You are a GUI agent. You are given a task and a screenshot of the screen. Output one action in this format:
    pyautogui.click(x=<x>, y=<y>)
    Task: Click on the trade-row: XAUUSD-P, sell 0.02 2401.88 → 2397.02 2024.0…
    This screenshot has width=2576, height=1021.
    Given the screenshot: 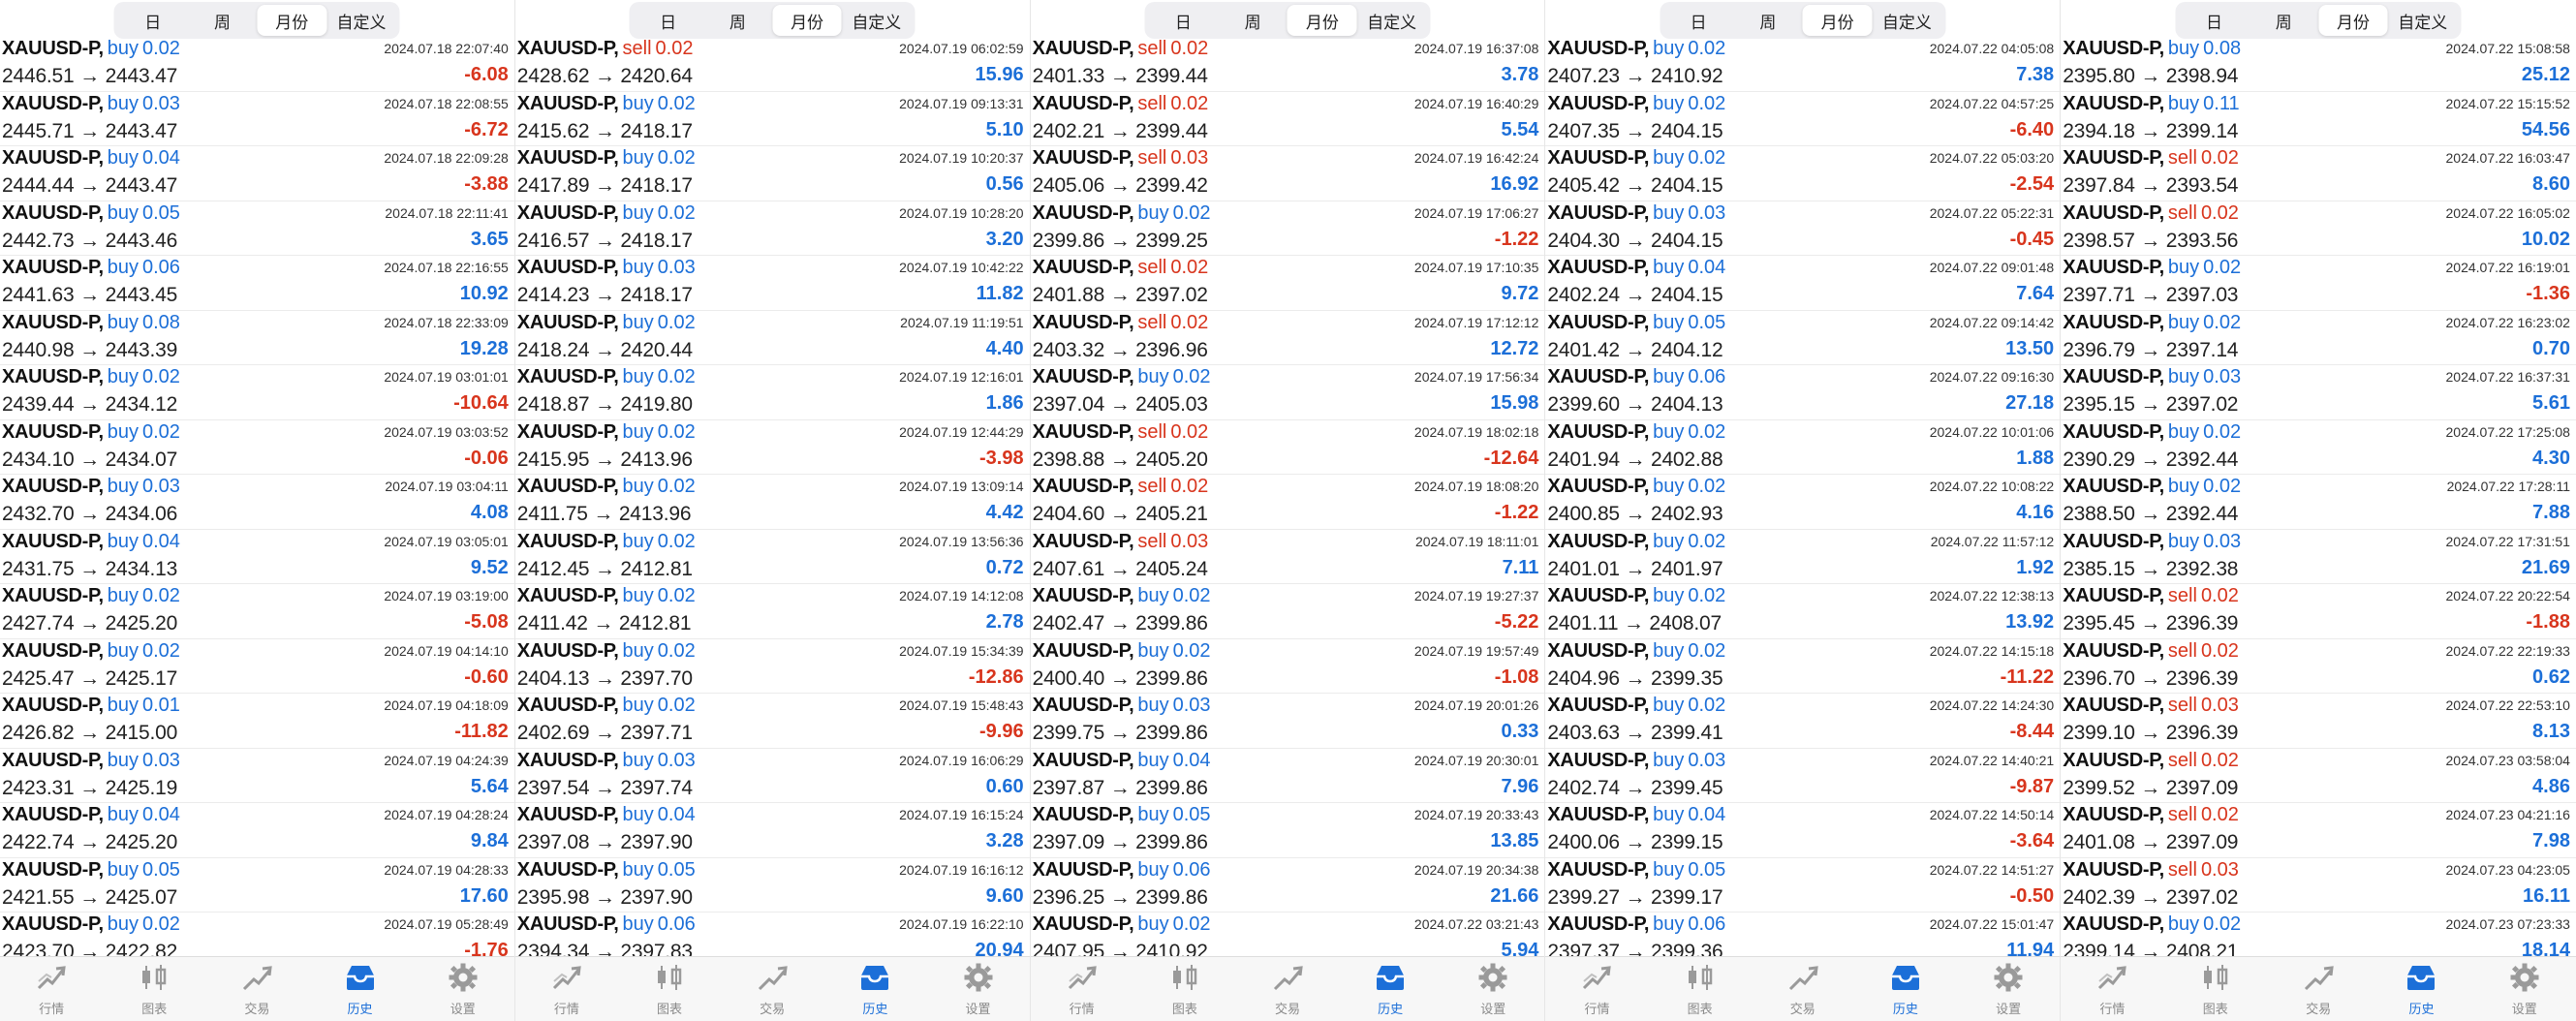 What is the action you would take?
    pyautogui.click(x=1287, y=283)
    